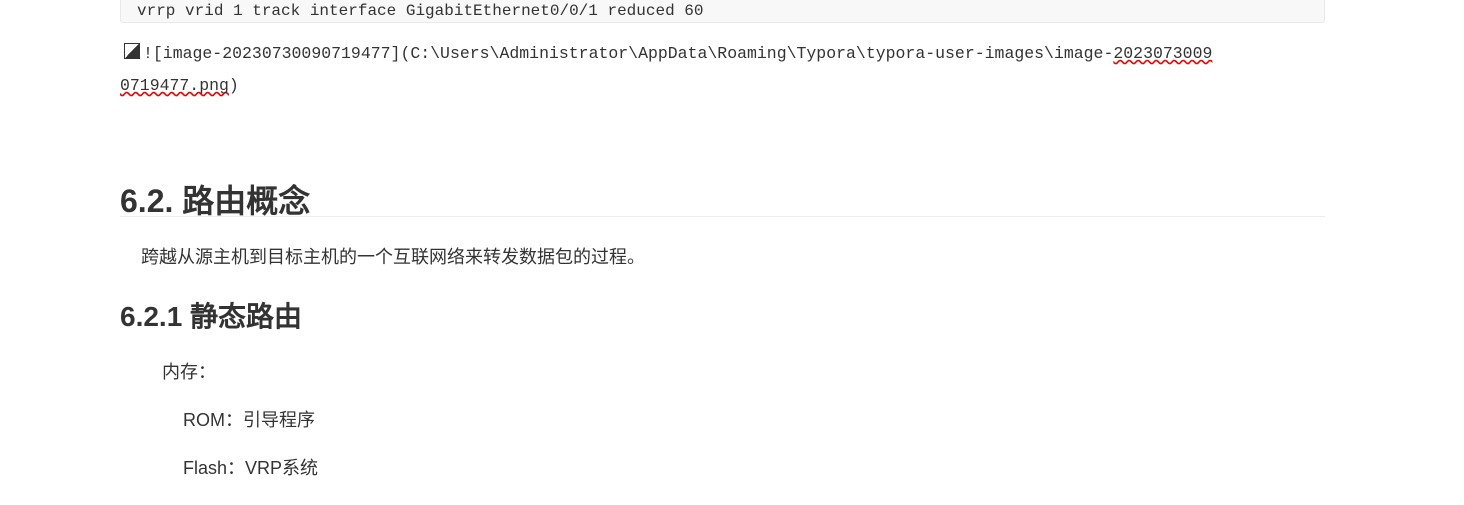  Describe the element at coordinates (233, 85) in the screenshot. I see `image-link-close: )` at that location.